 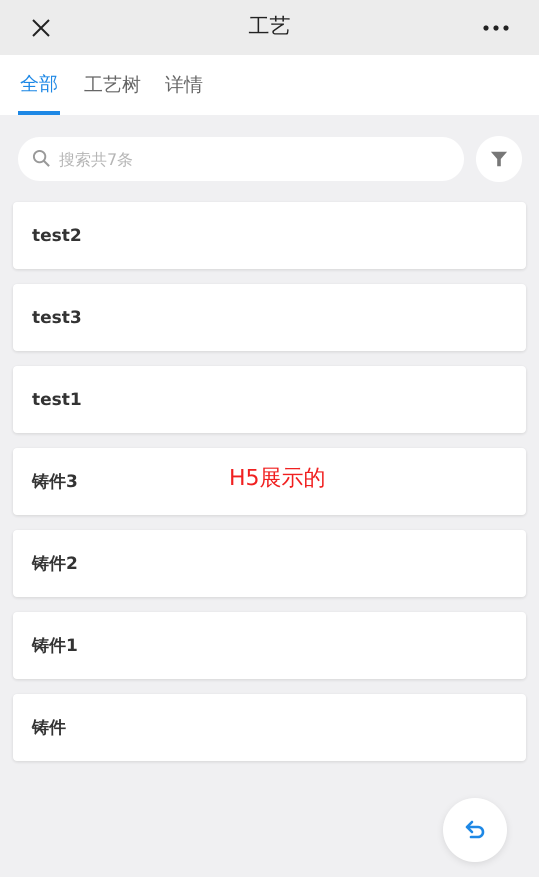 What do you see at coordinates (269, 235) in the screenshot?
I see `list-item: test2` at bounding box center [269, 235].